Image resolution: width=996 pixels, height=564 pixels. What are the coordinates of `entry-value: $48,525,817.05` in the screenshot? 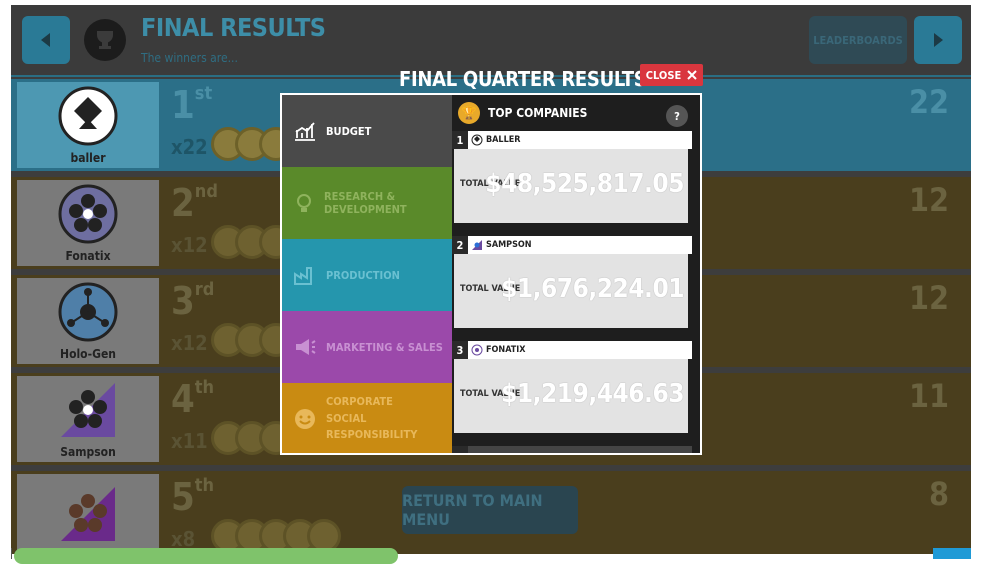 It's located at (584, 184).